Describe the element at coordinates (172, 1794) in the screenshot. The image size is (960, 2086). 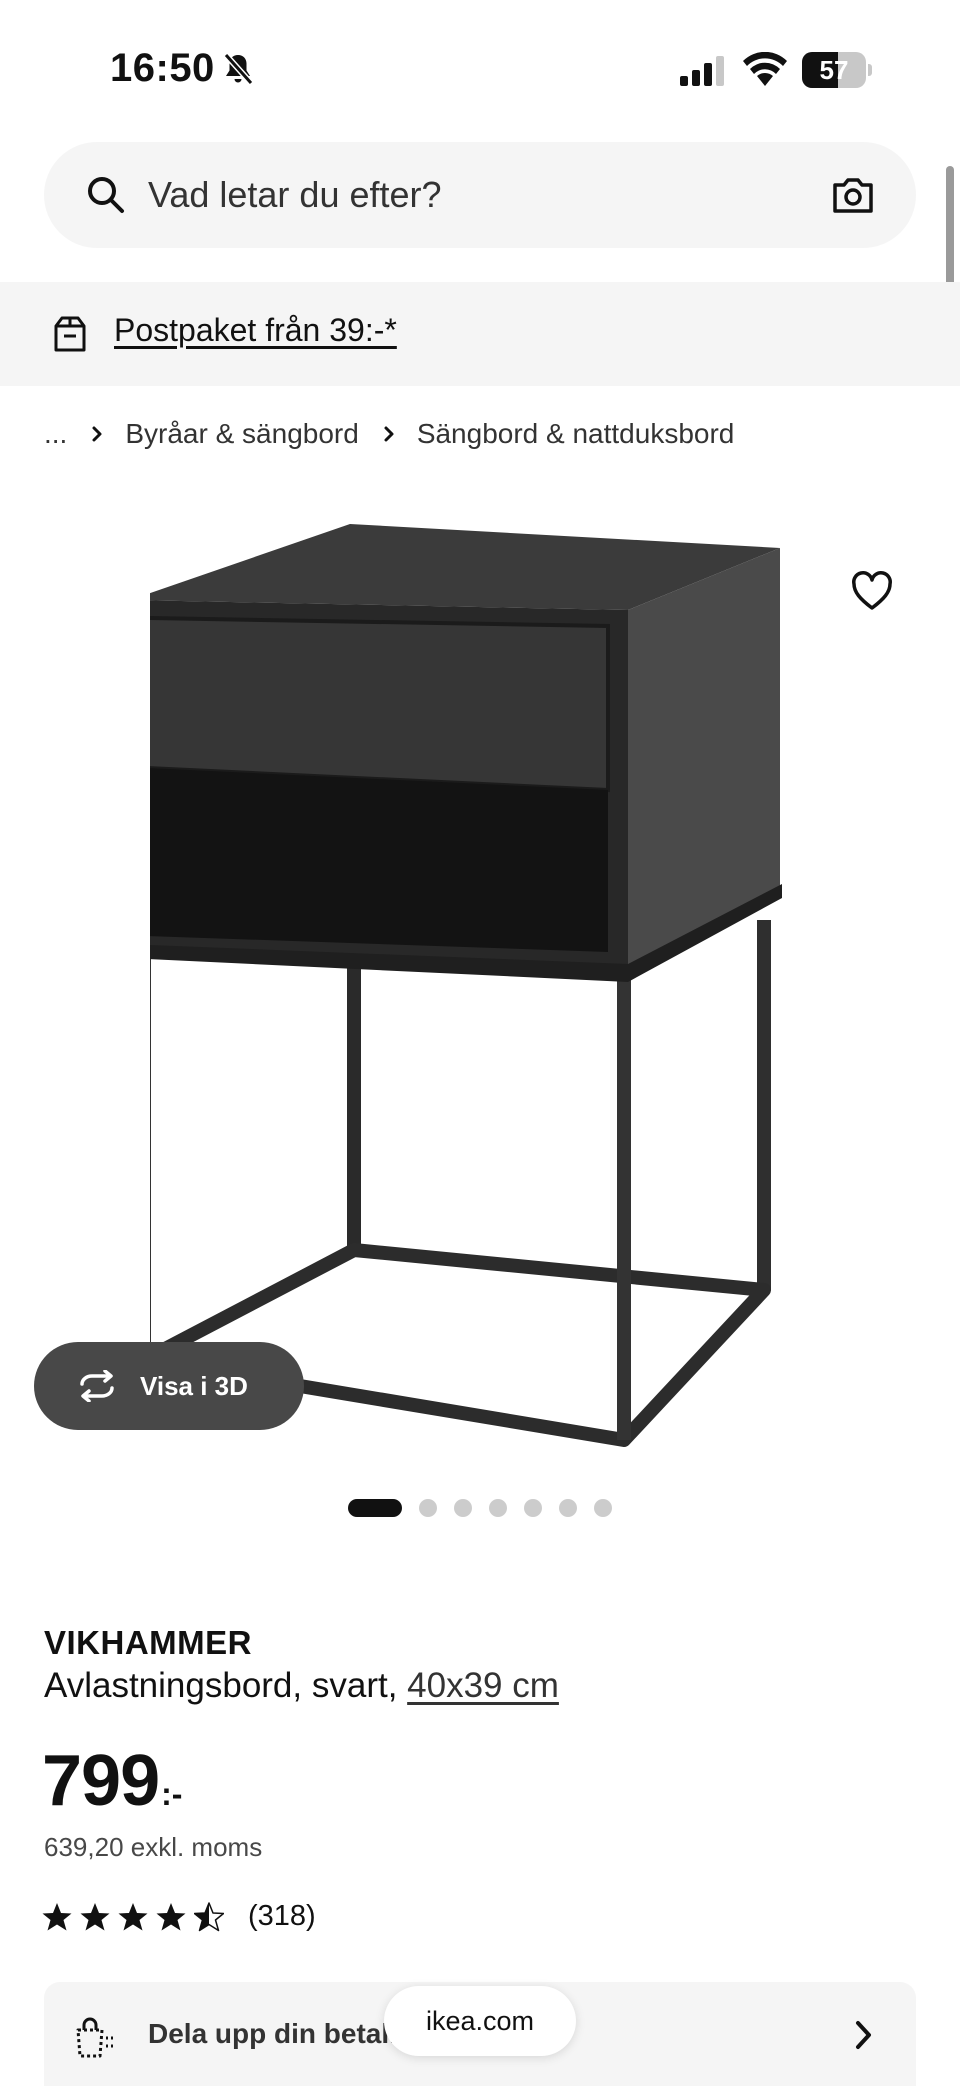
I see `price-currency-suffix: :-` at that location.